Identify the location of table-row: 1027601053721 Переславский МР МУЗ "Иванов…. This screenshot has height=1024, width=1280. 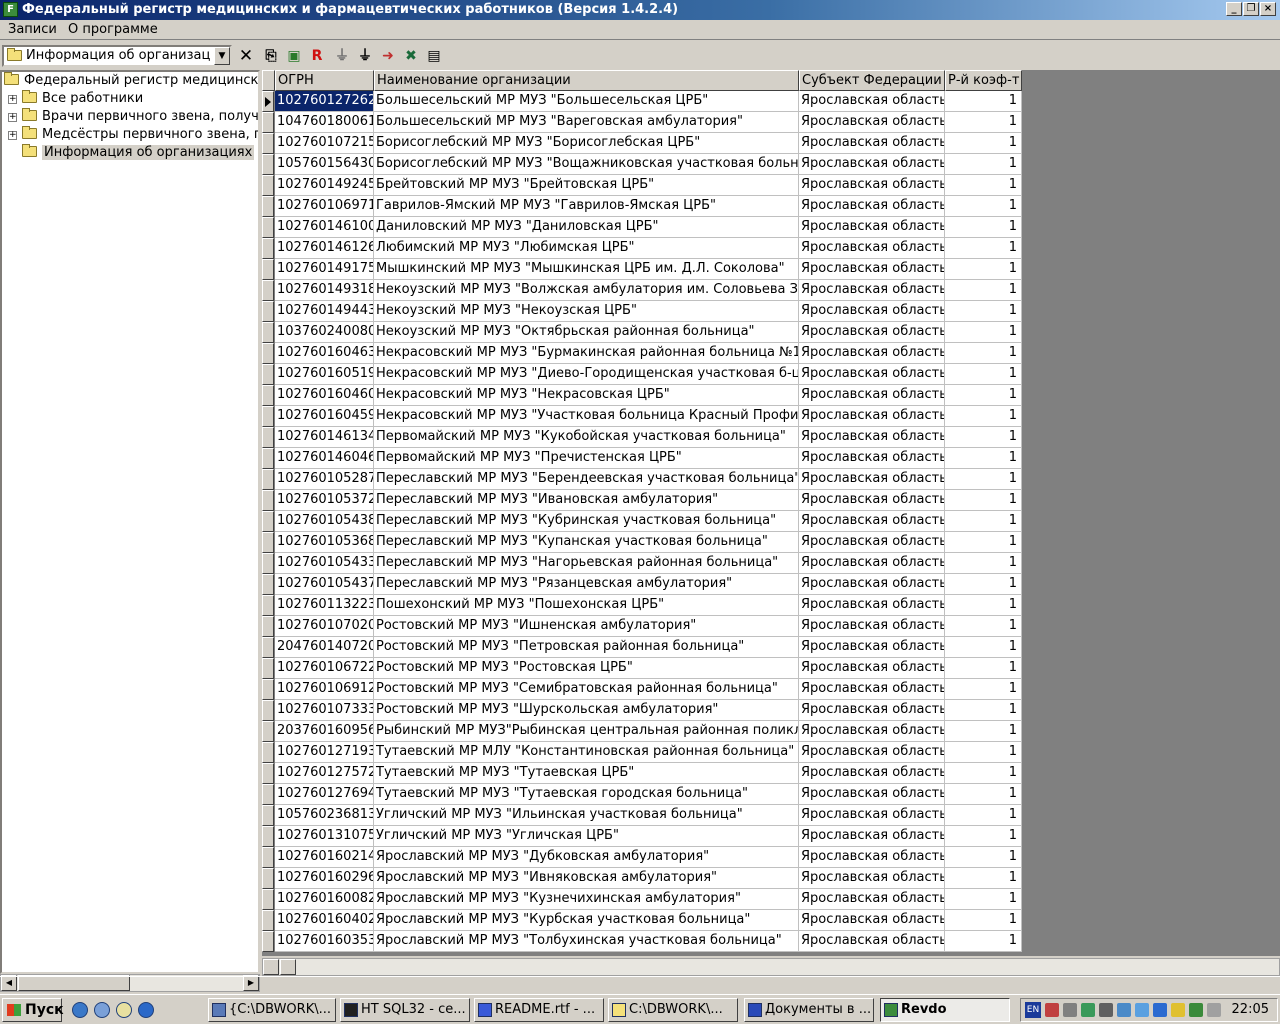
(642, 500).